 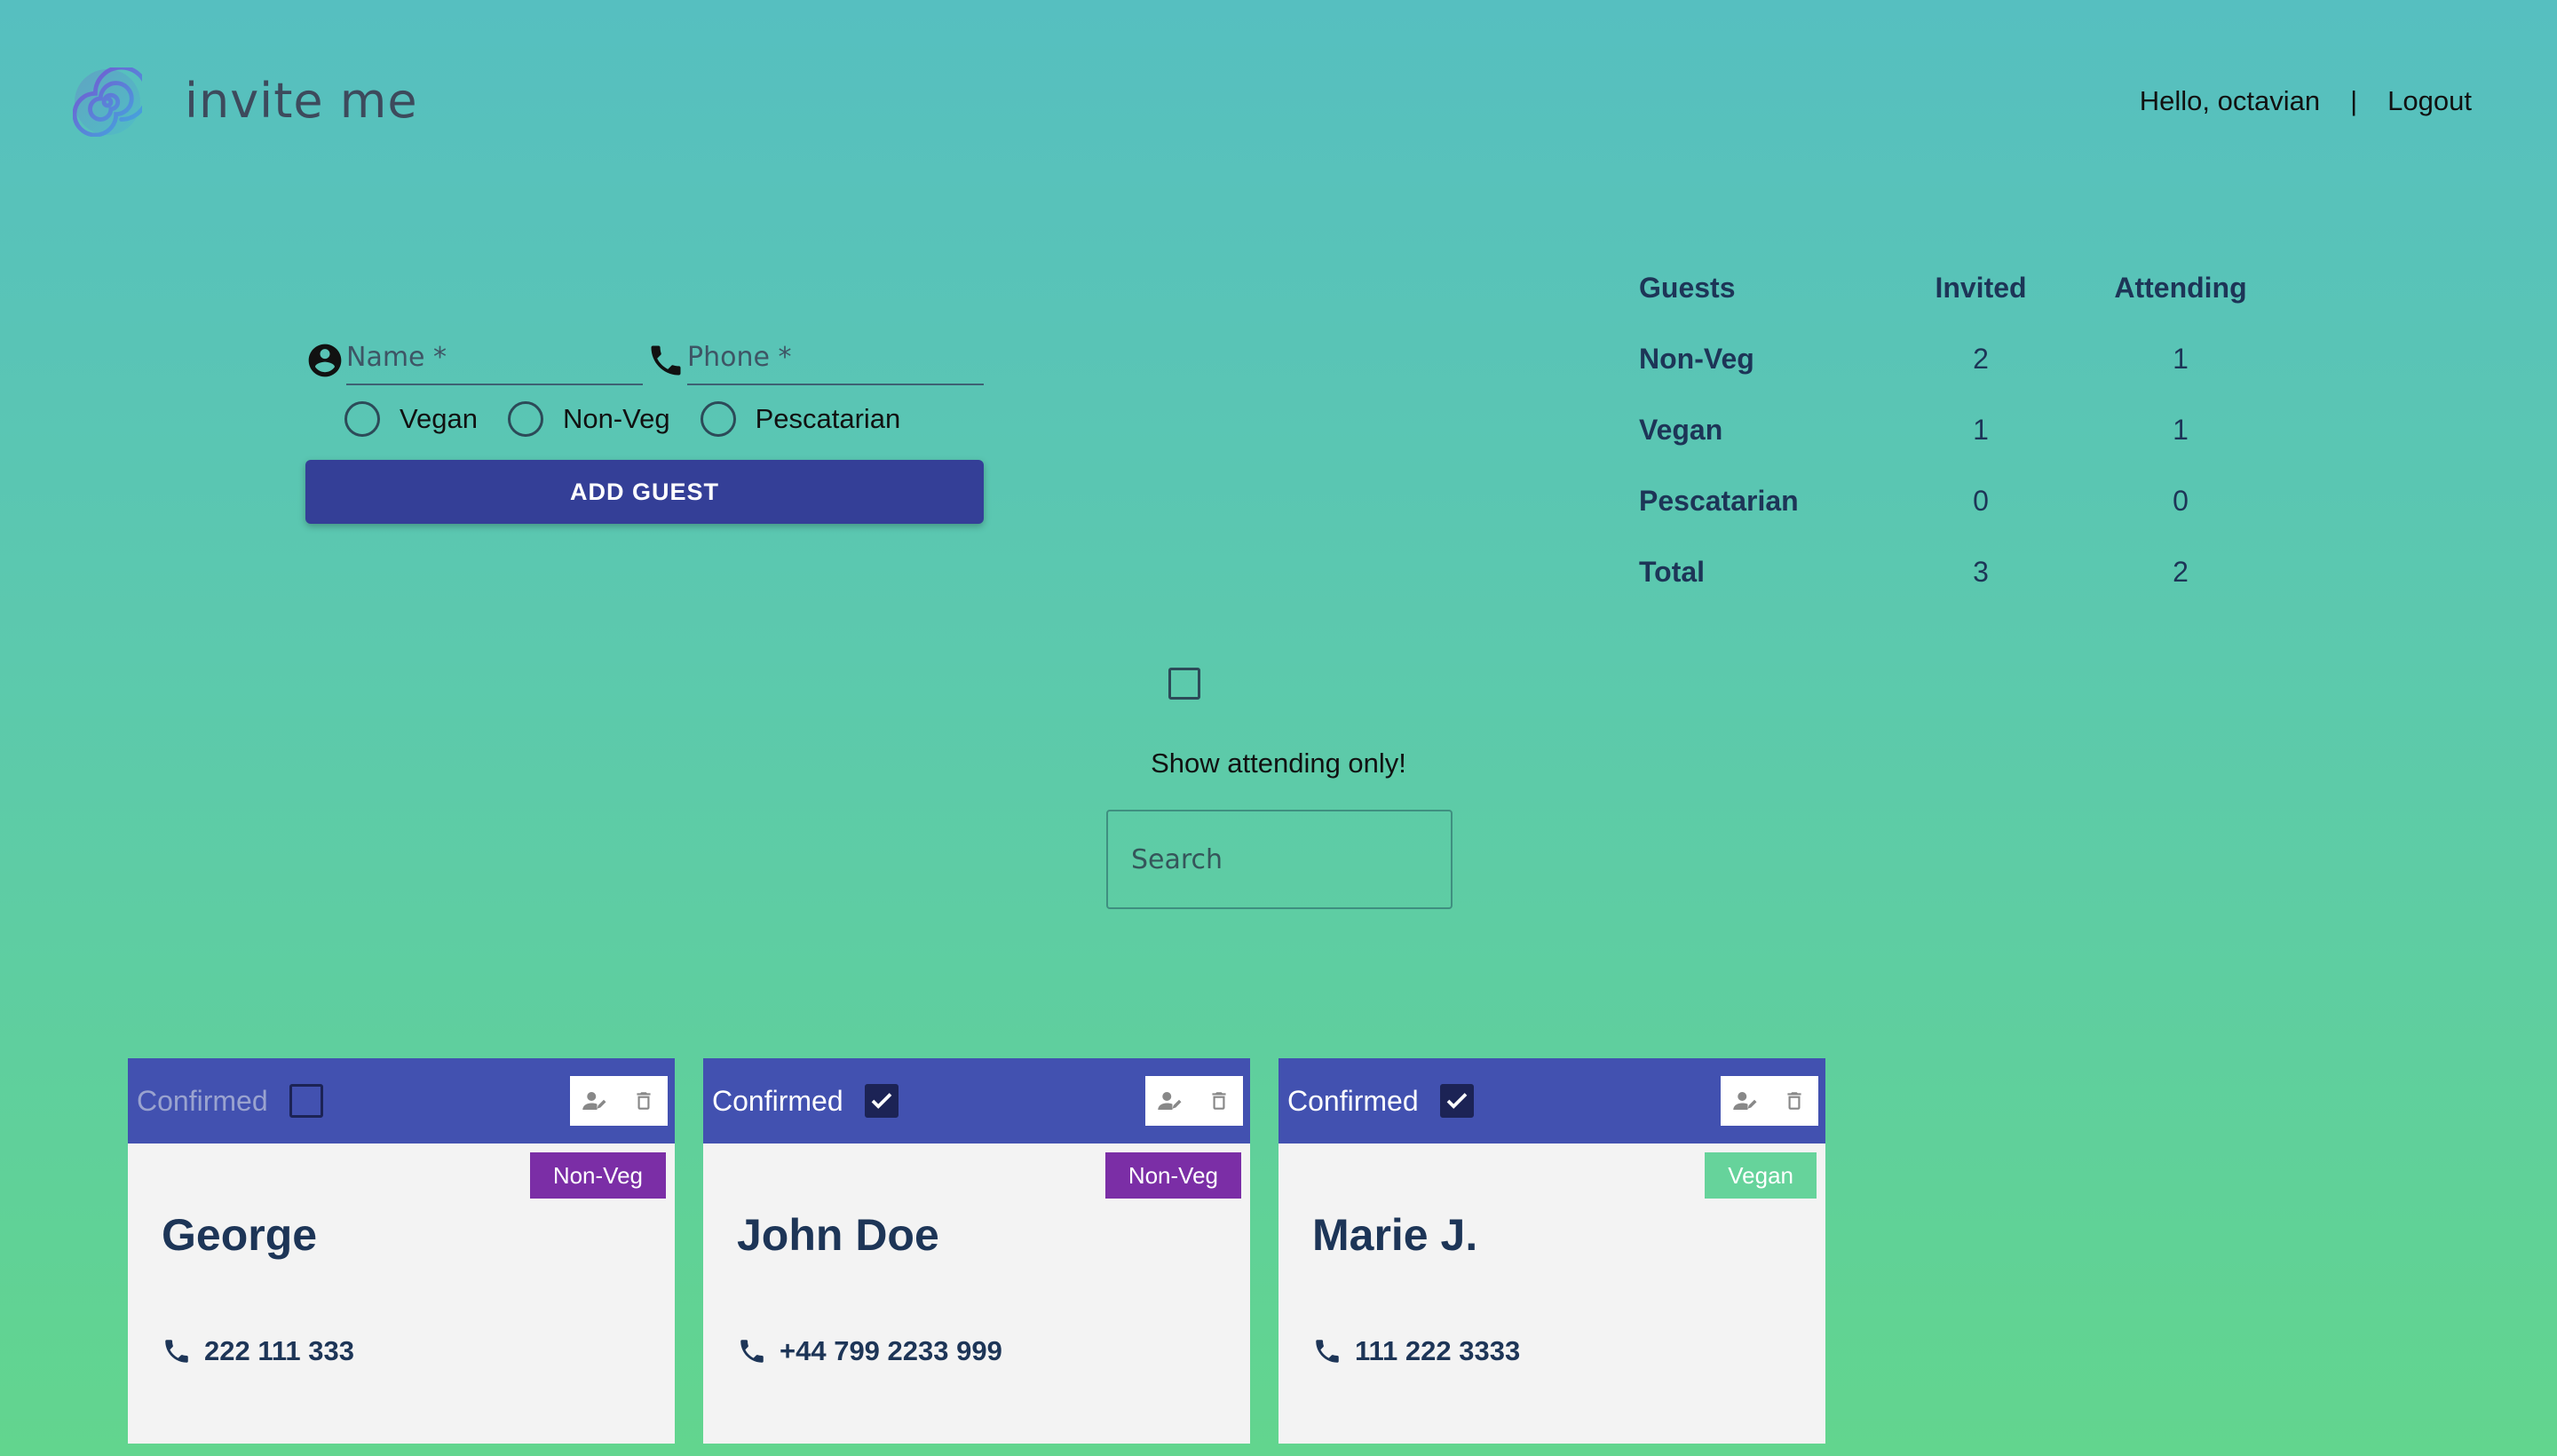 I want to click on guest-form-fields: Name * Phone *, so click(x=644, y=357).